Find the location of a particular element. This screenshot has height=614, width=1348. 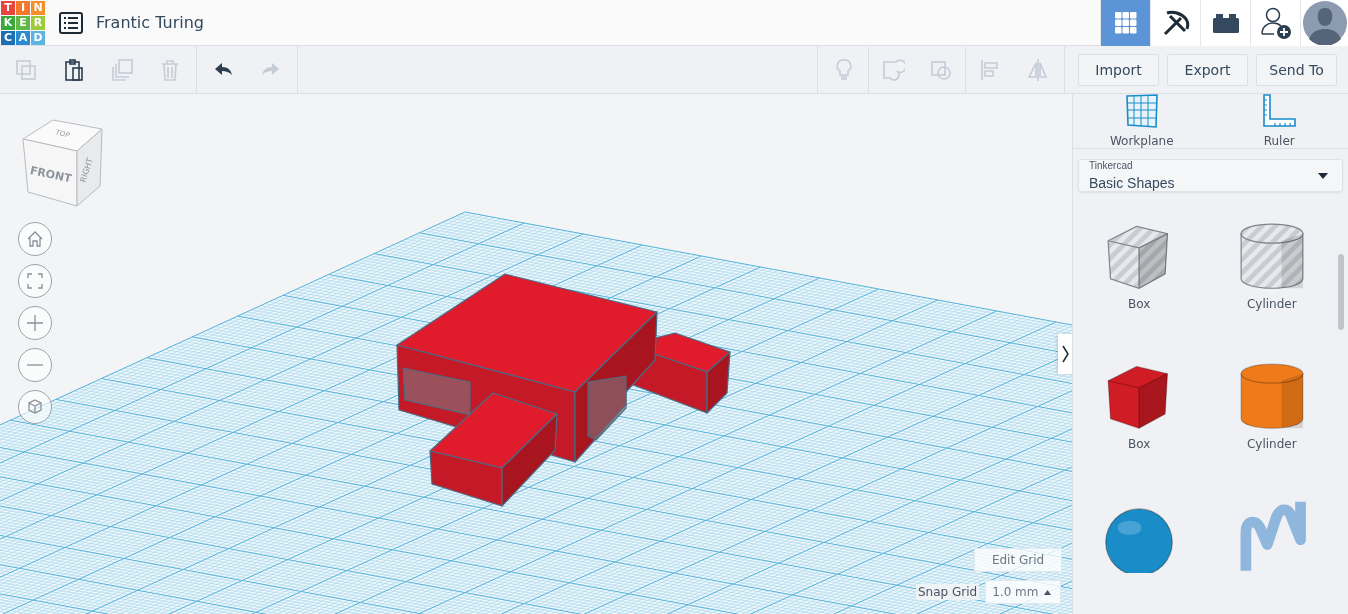

logo-letter: A is located at coordinates (23, 37).